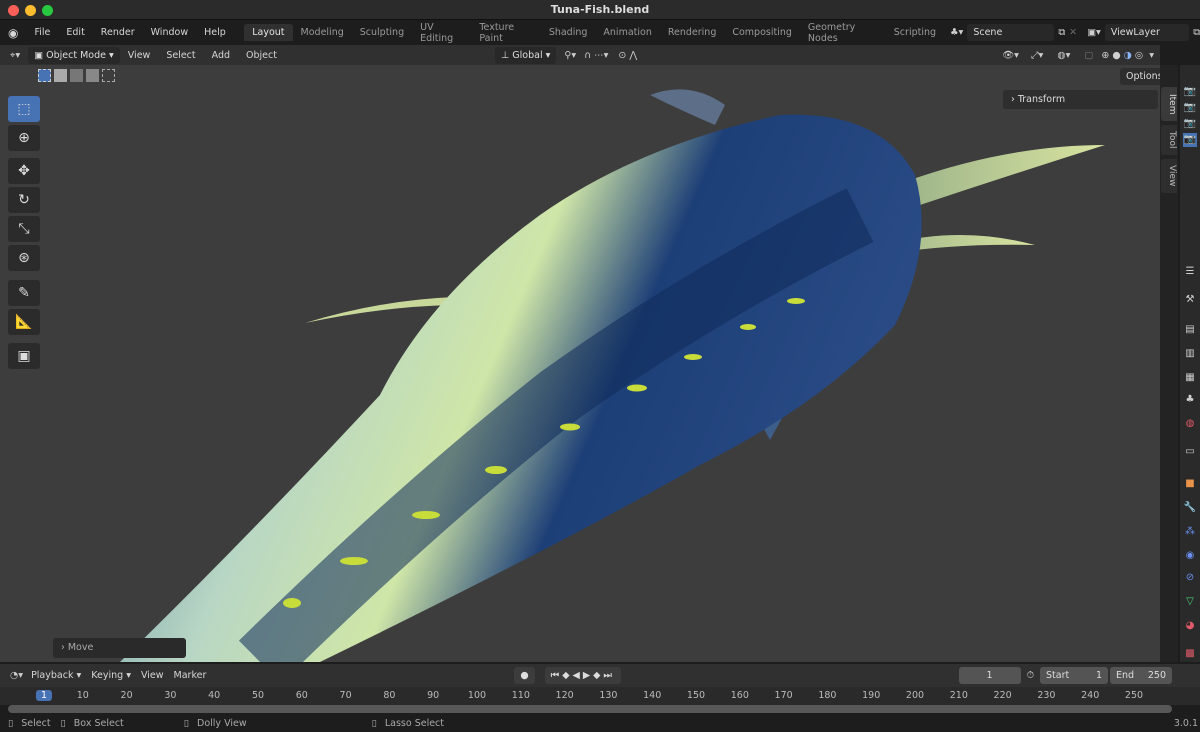 This screenshot has width=1200, height=732. Describe the element at coordinates (119, 648) in the screenshot. I see `last-operator-panel: › Move` at that location.